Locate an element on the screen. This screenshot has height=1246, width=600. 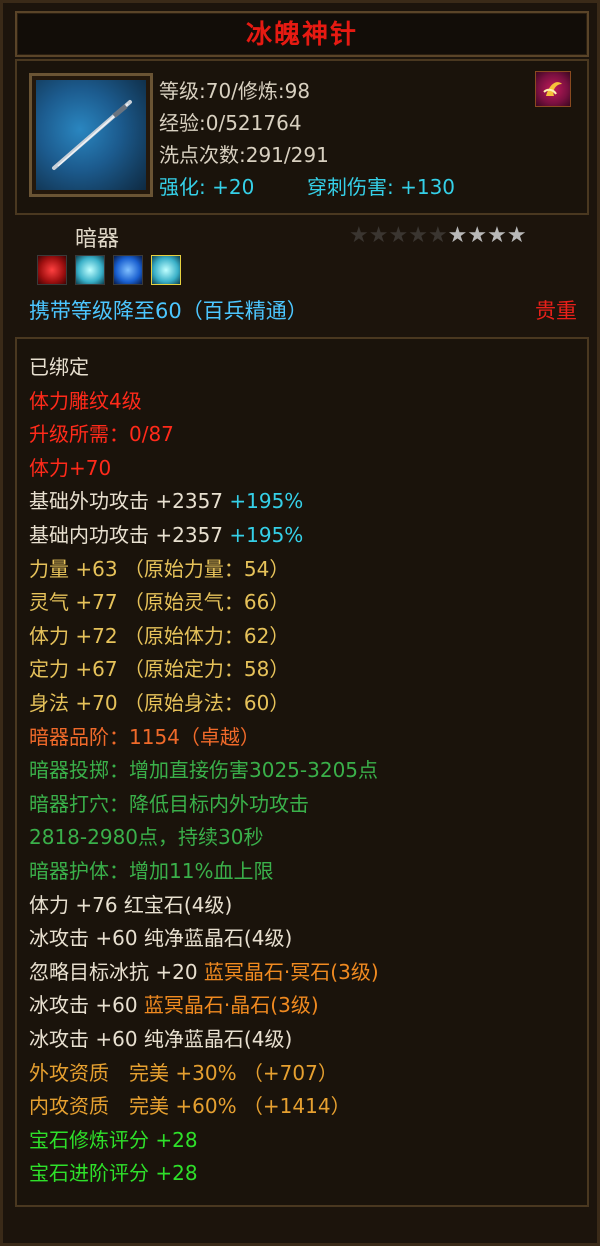
attribute-line: 暗器打穴：降低目标内外功攻击 is located at coordinates (169, 804).